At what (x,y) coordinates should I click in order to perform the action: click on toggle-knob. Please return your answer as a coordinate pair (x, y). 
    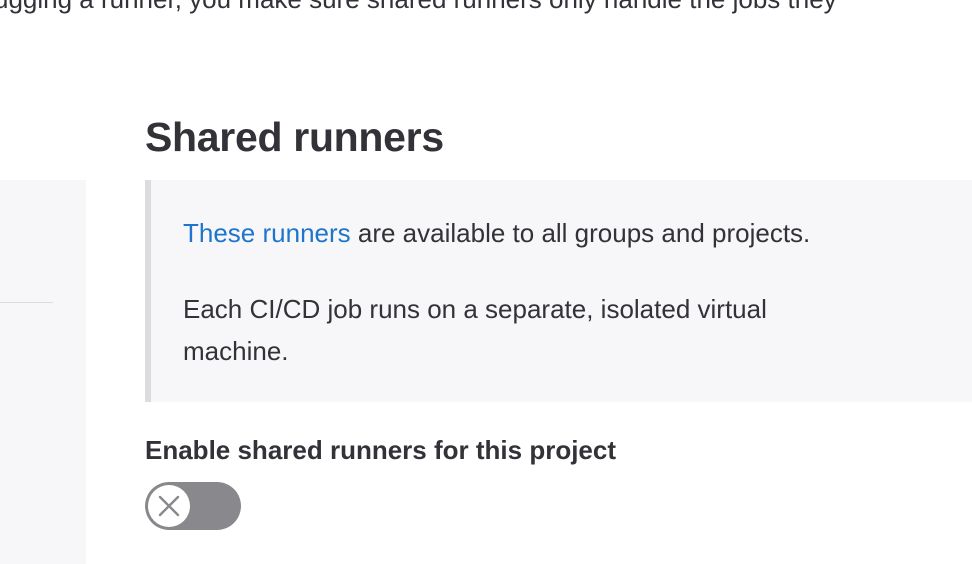
    Looking at the image, I should click on (169, 506).